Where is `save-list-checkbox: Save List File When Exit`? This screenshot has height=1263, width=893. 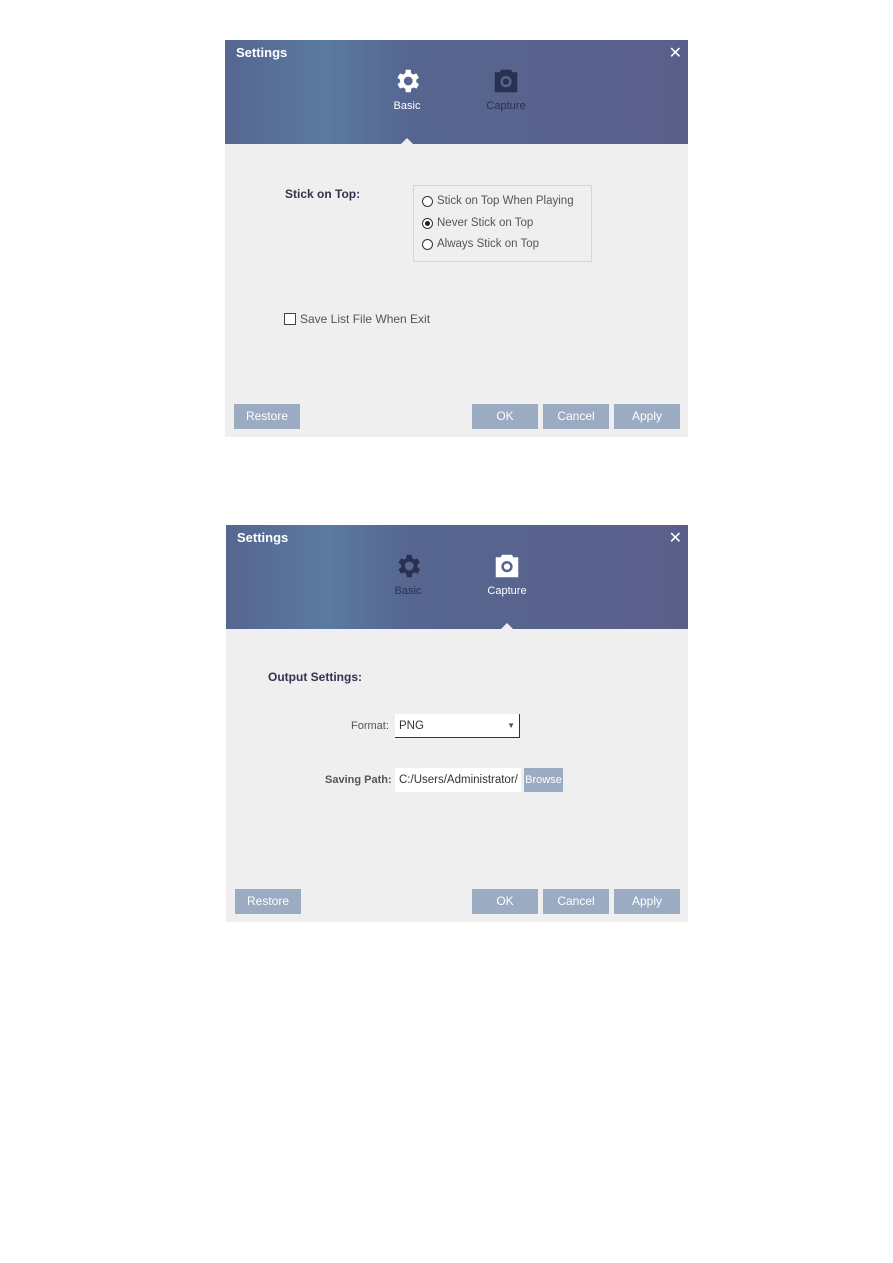 save-list-checkbox: Save List File When Exit is located at coordinates (357, 319).